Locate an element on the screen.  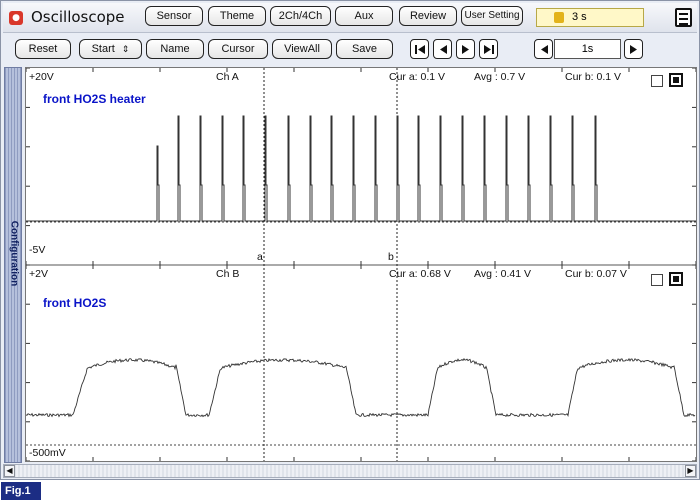
ch-b-bottom-scale: -500mV is located at coordinates (47, 453).